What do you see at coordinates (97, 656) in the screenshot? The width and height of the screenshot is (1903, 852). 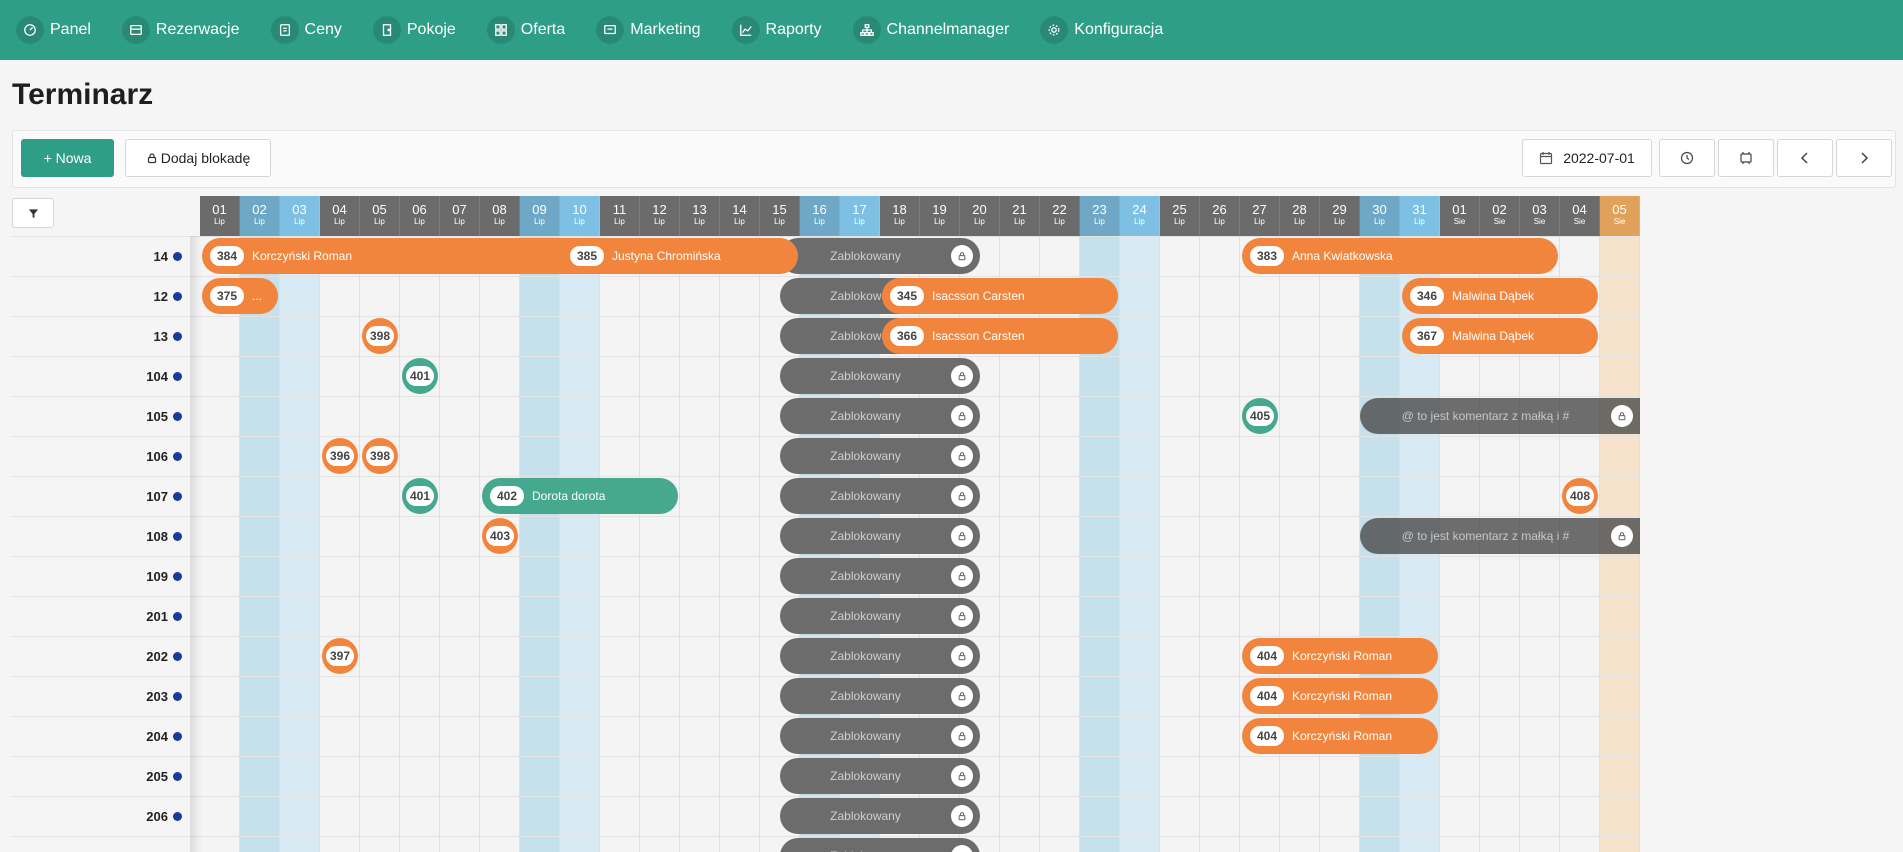 I see `room-label: 202` at bounding box center [97, 656].